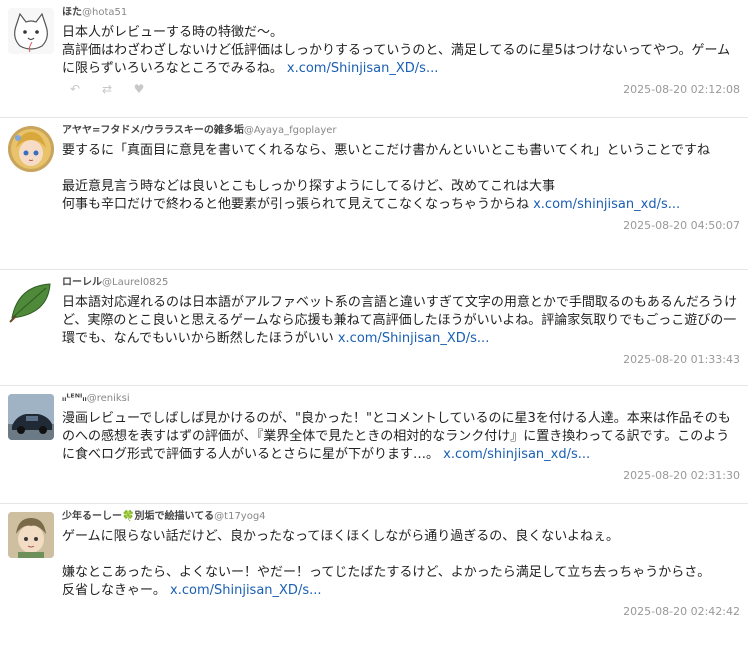 The height and width of the screenshot is (657, 748). What do you see at coordinates (31, 535) in the screenshot?
I see `anime-boy-avatar` at bounding box center [31, 535].